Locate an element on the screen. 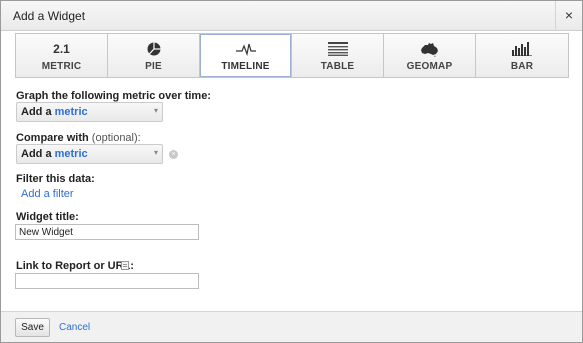 The width and height of the screenshot is (583, 343). tab-table: TABLE is located at coordinates (338, 55).